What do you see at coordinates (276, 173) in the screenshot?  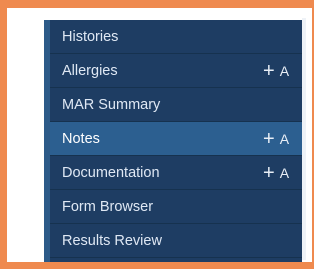 I see `add-documentation-button: + A` at bounding box center [276, 173].